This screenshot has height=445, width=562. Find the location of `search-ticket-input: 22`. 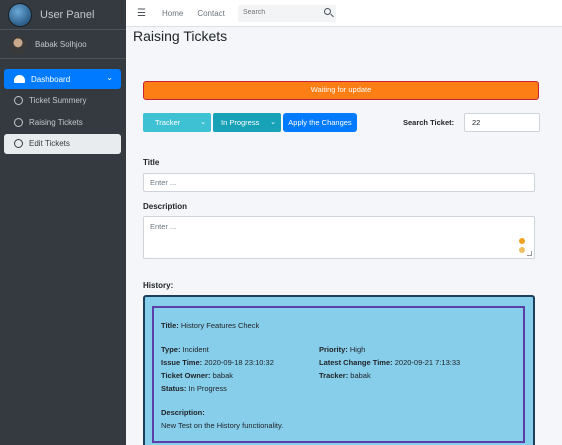

search-ticket-input: 22 is located at coordinates (502, 122).